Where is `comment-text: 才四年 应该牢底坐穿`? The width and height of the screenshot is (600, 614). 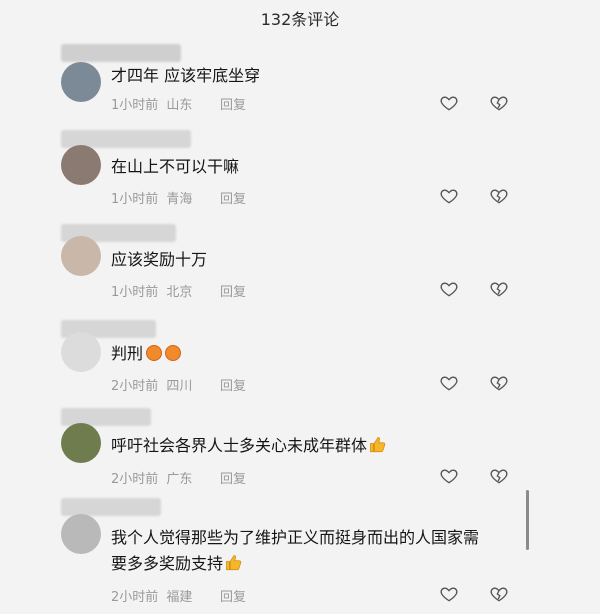
comment-text: 才四年 应该牢底坐穿 is located at coordinates (186, 75).